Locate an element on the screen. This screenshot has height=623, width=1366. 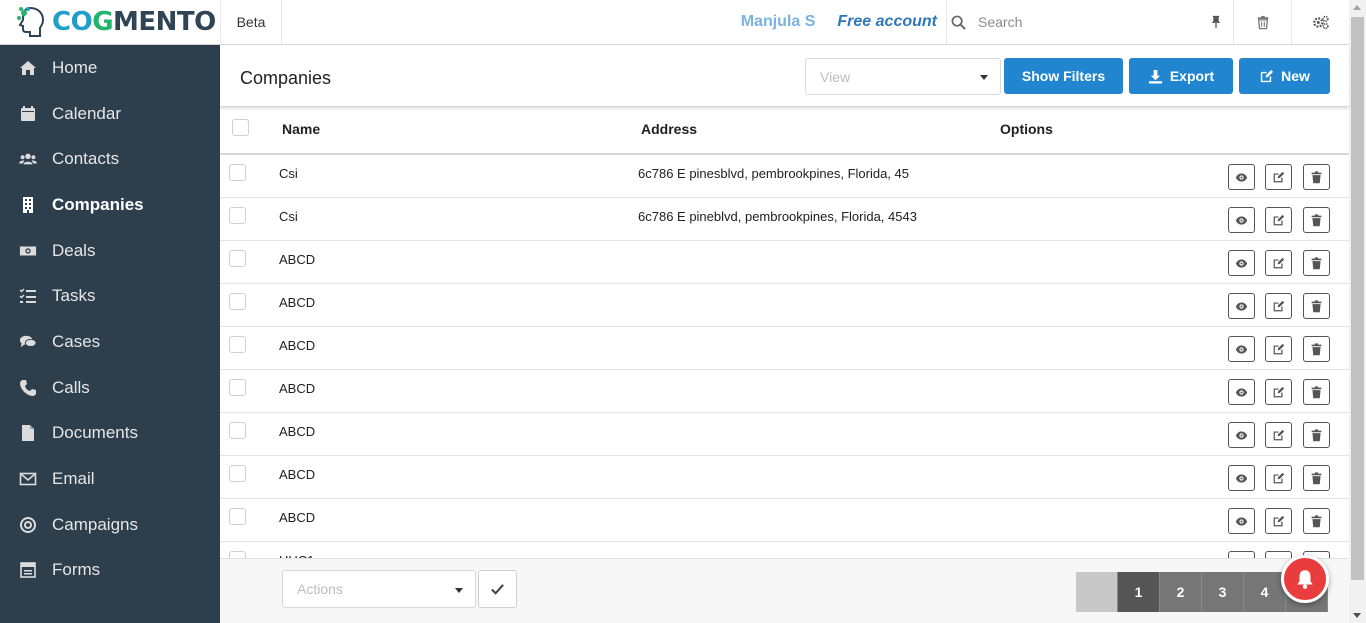
pin-icon is located at coordinates (1216, 22).